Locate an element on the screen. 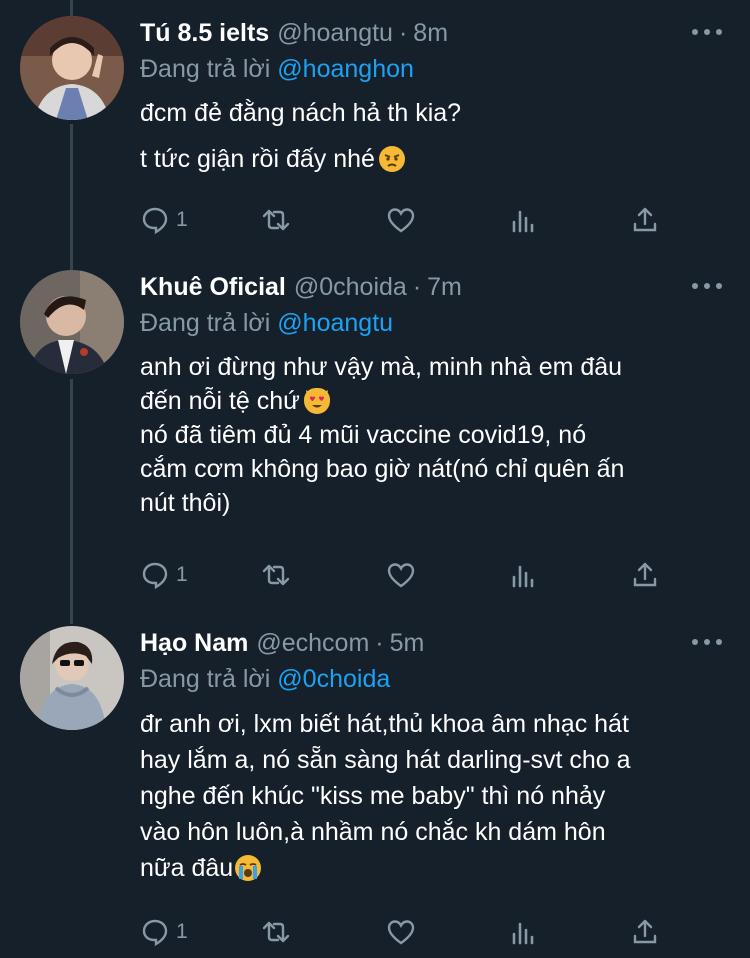  timestamp: 5m is located at coordinates (407, 643).